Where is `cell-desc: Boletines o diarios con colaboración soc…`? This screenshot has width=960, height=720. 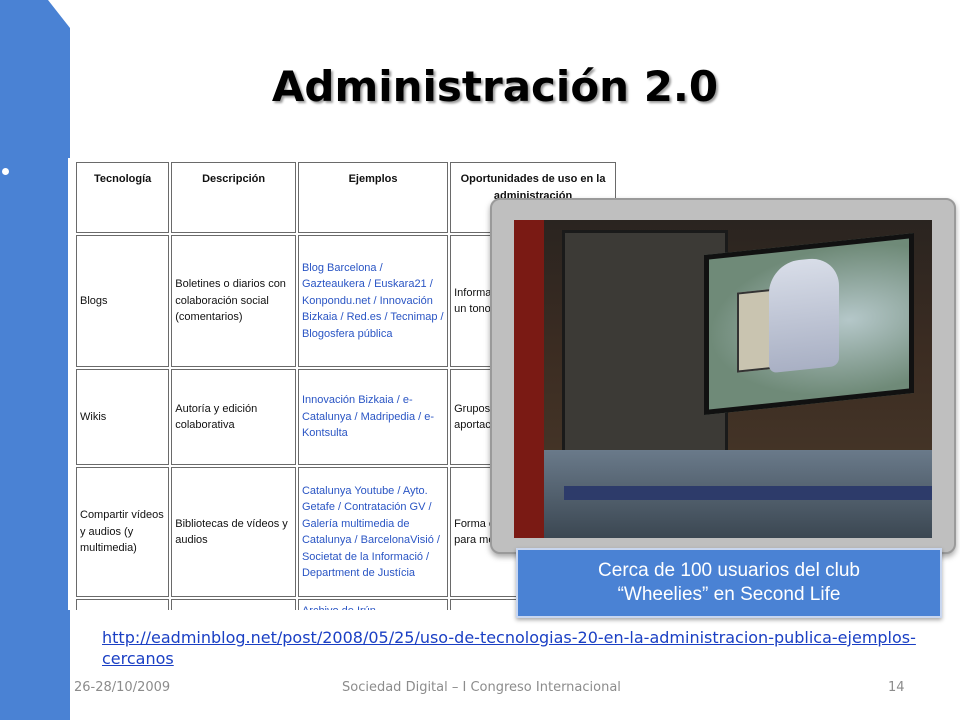
cell-desc: Boletines o diarios con colaboración soc… is located at coordinates (233, 301).